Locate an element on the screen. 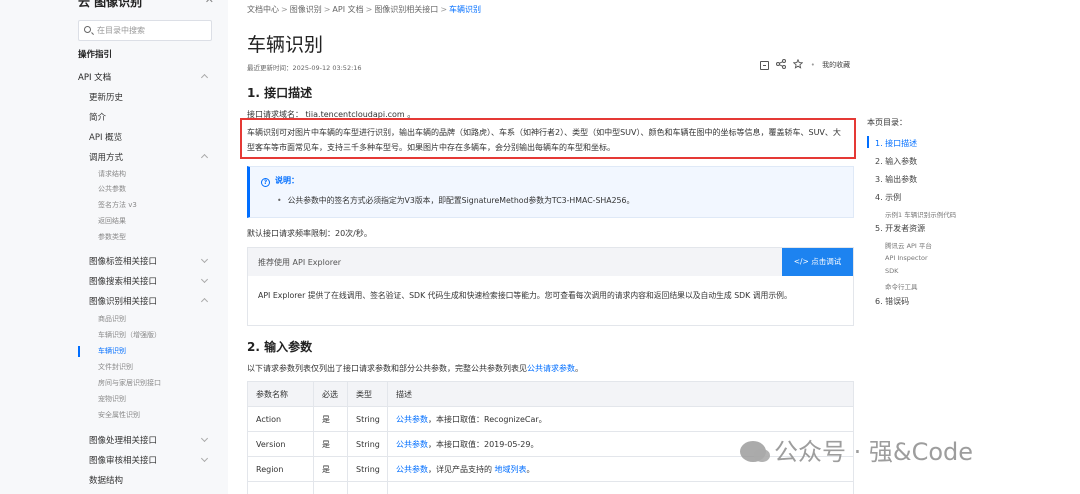  breadcrumb-item: 图像识别相关接口 is located at coordinates (406, 9).